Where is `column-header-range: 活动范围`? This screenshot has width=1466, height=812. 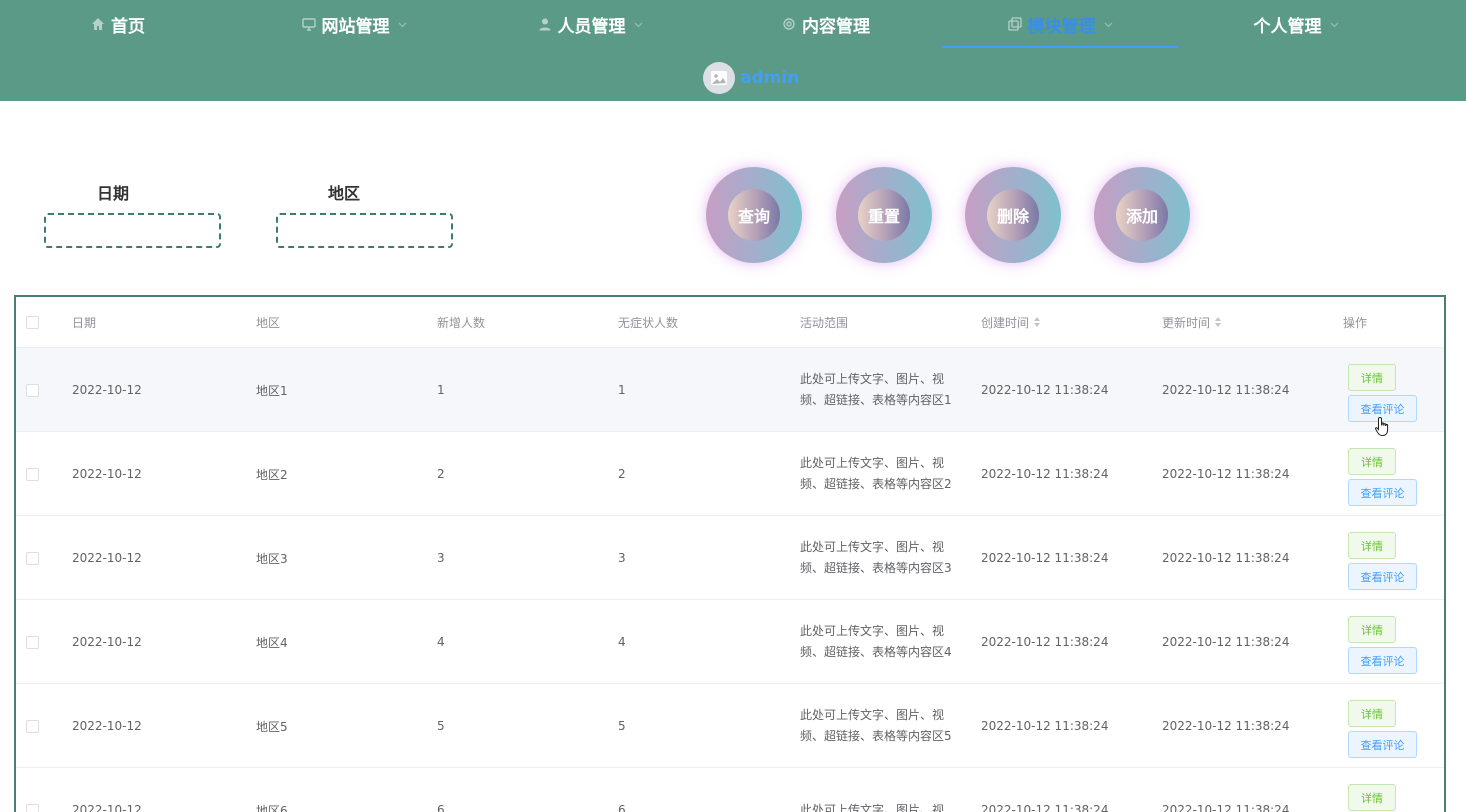 column-header-range: 活动范围 is located at coordinates (824, 322).